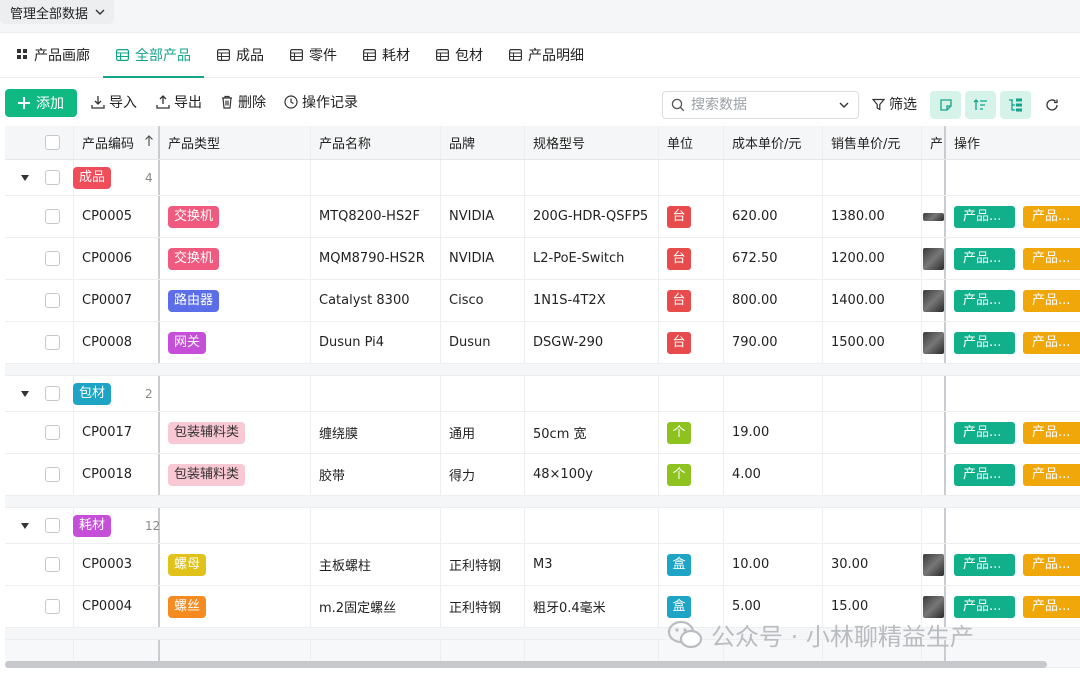 The width and height of the screenshot is (1080, 678). What do you see at coordinates (116, 258) in the screenshot?
I see `product-code-cell: CP0006` at bounding box center [116, 258].